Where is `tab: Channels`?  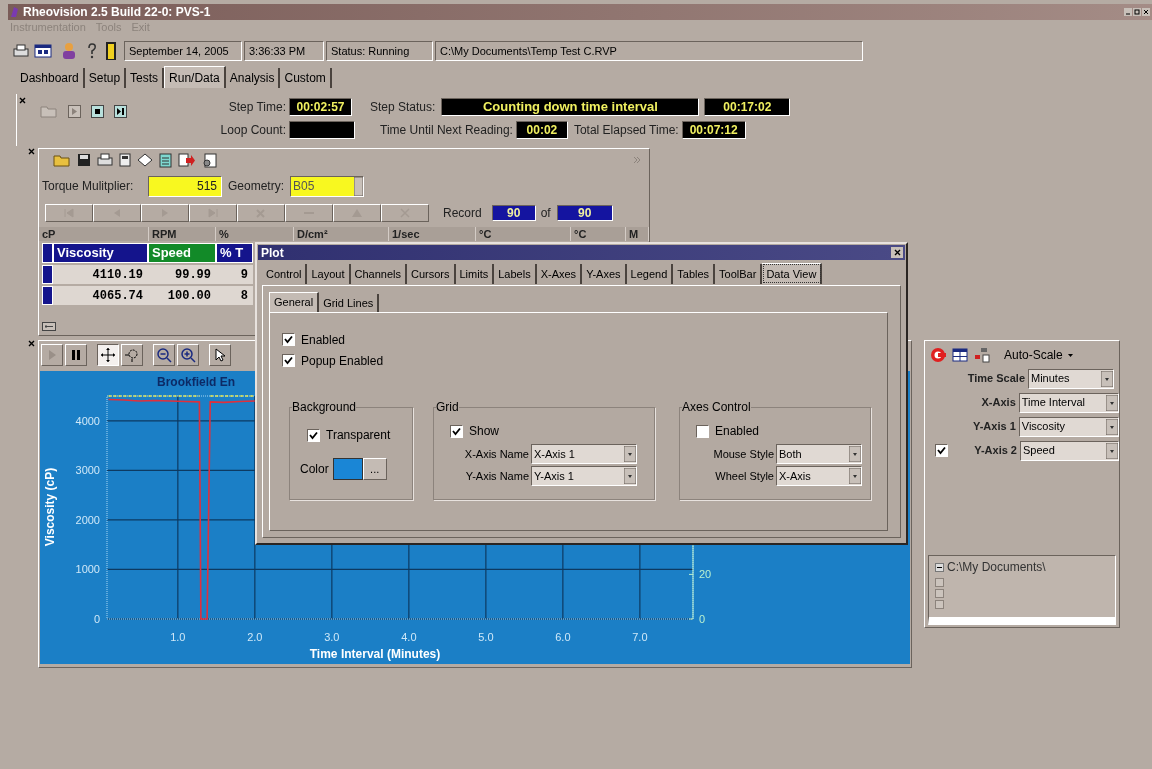 tab: Channels is located at coordinates (378, 274).